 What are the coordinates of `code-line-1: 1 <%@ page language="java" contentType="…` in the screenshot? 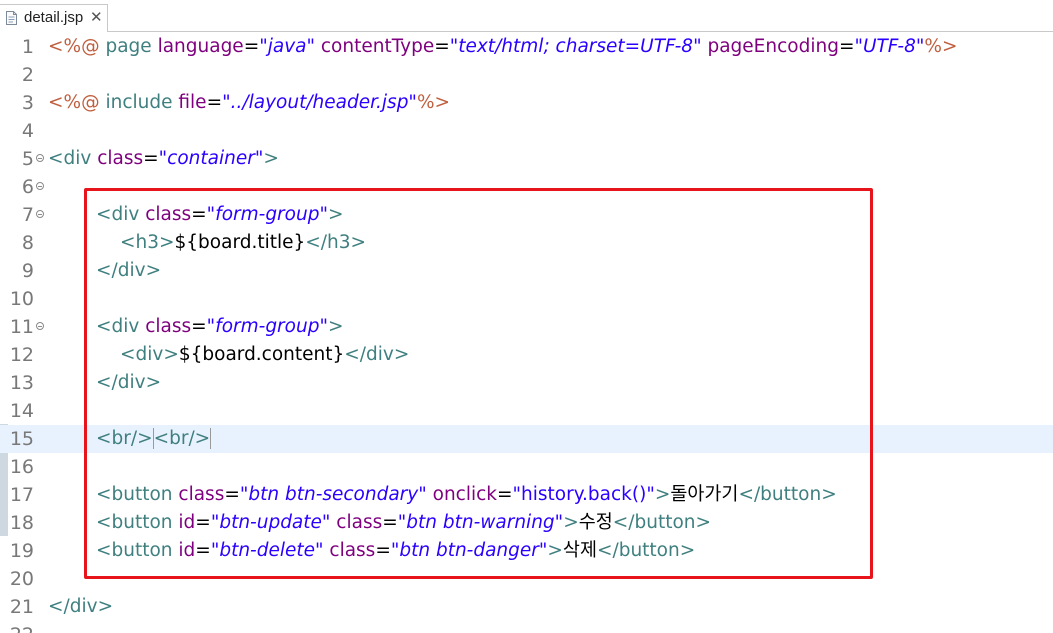 It's located at (526, 47).